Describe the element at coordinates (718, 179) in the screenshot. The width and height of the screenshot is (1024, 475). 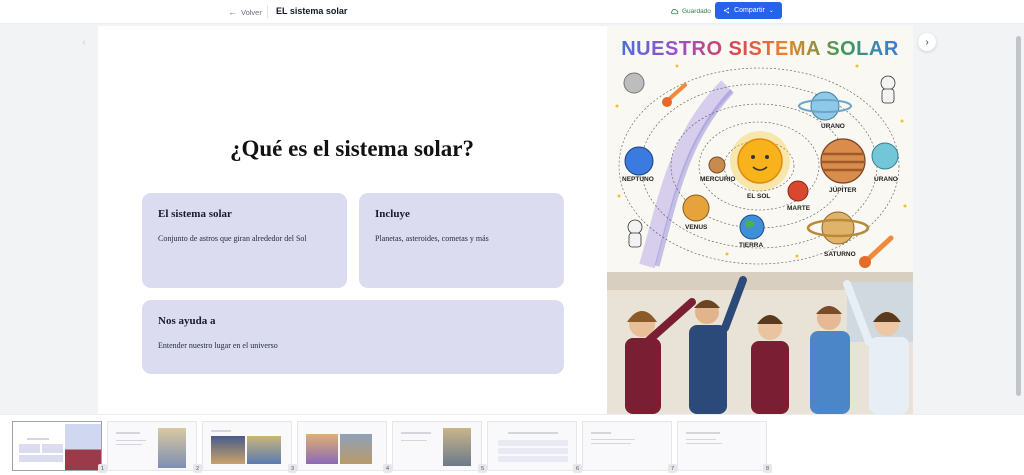
I see `label-mercurio: MERCURIO` at that location.